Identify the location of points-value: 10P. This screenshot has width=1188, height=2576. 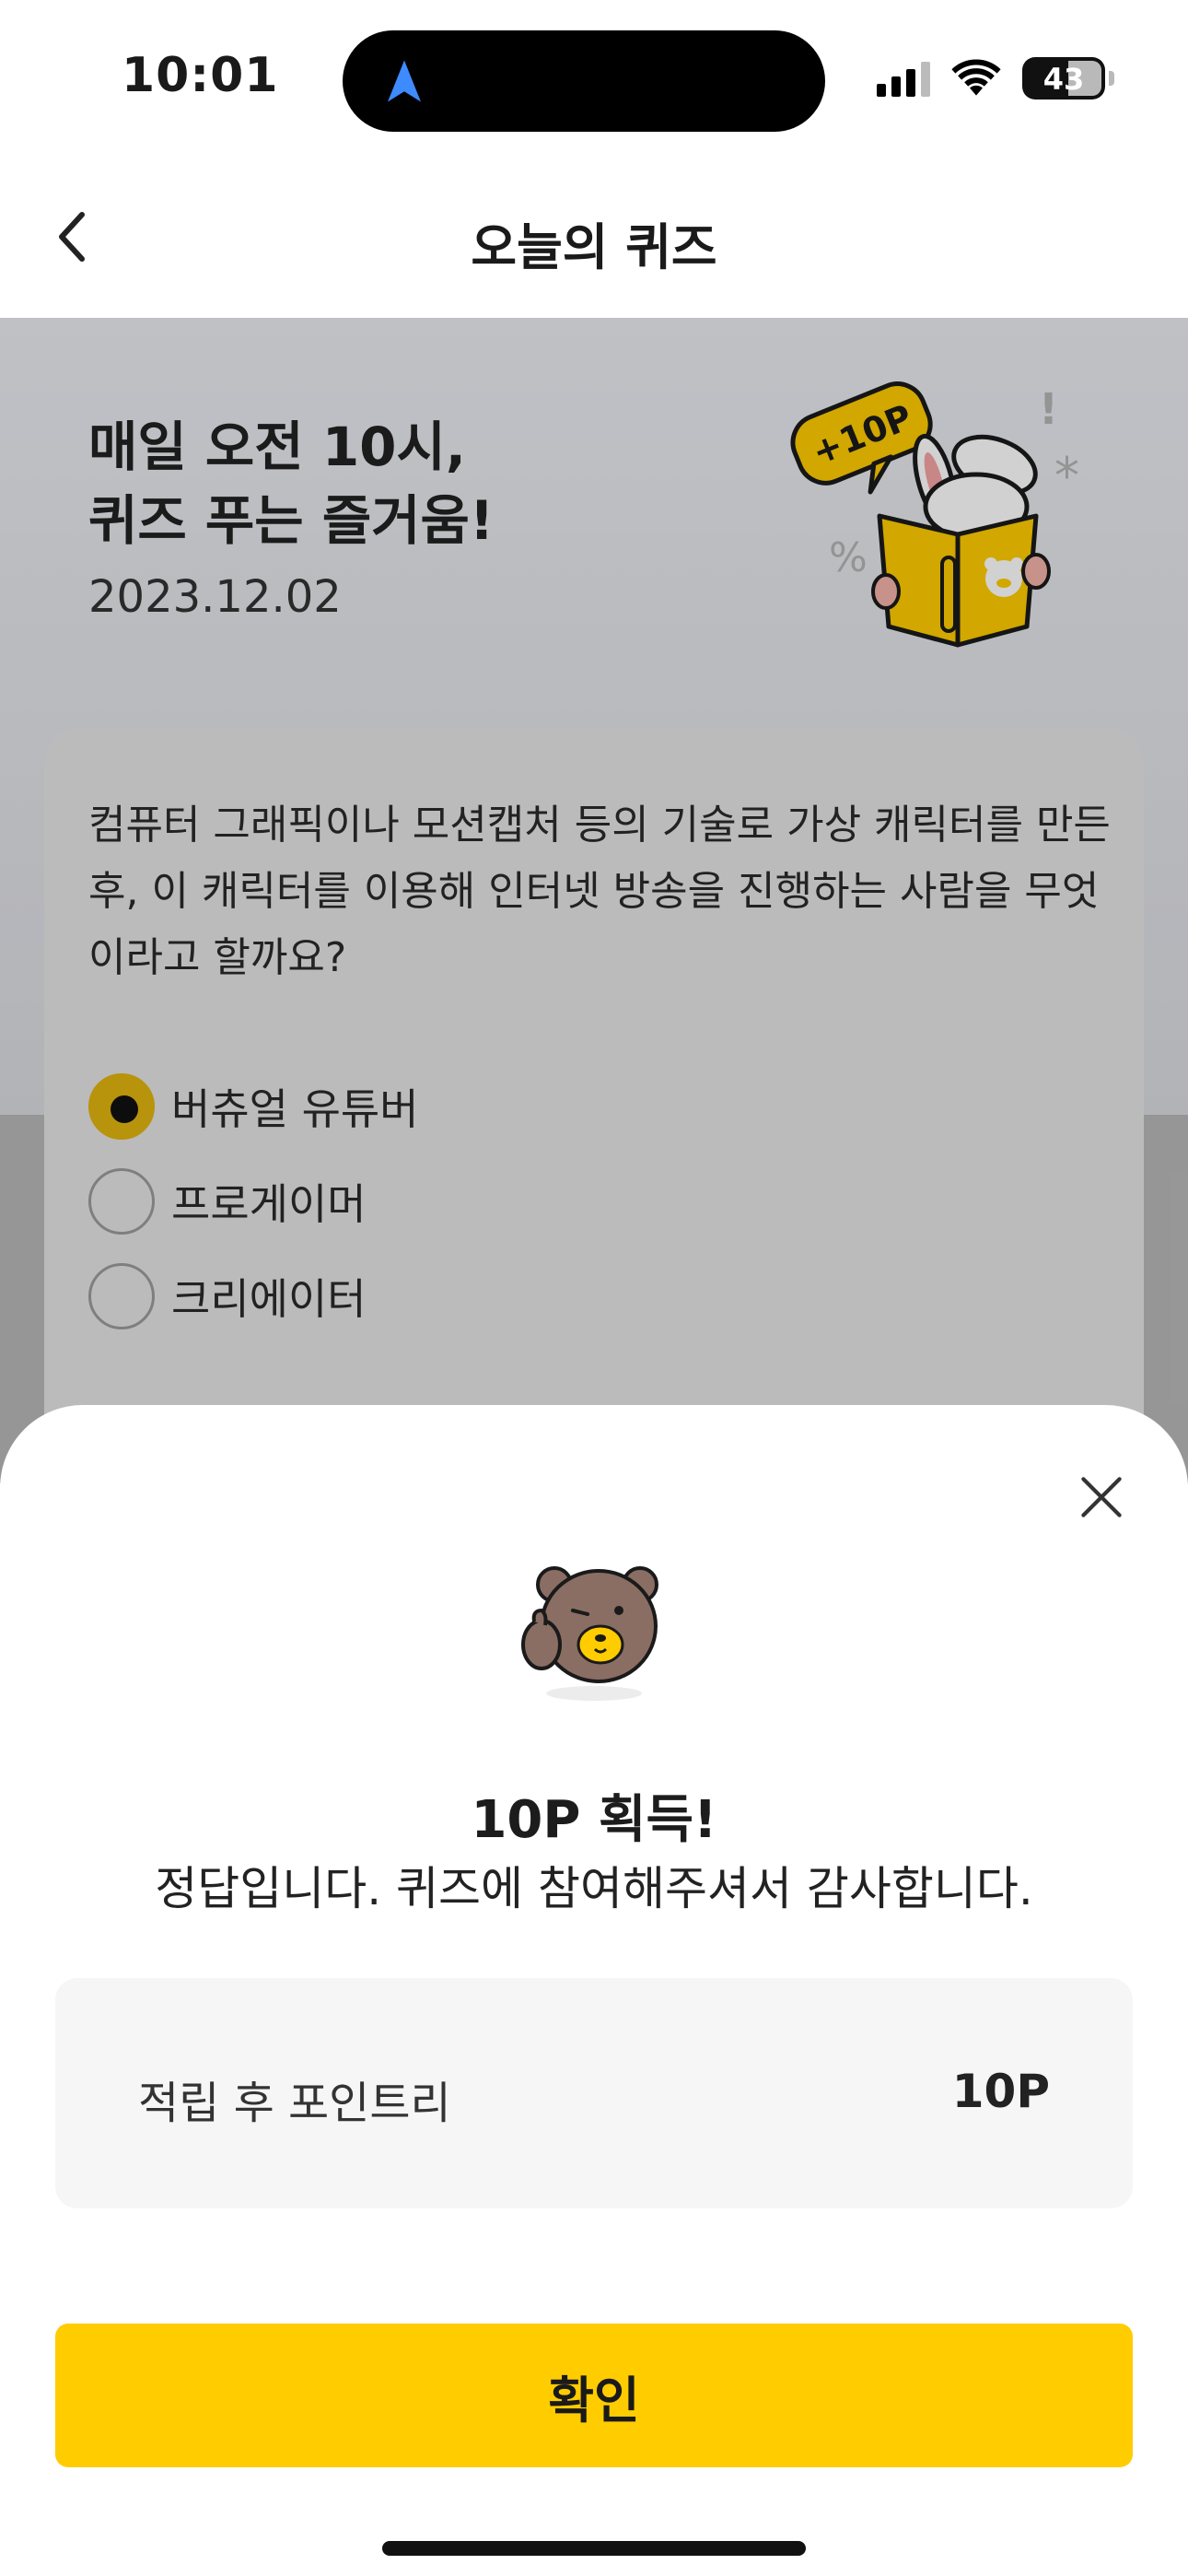
(1001, 2091).